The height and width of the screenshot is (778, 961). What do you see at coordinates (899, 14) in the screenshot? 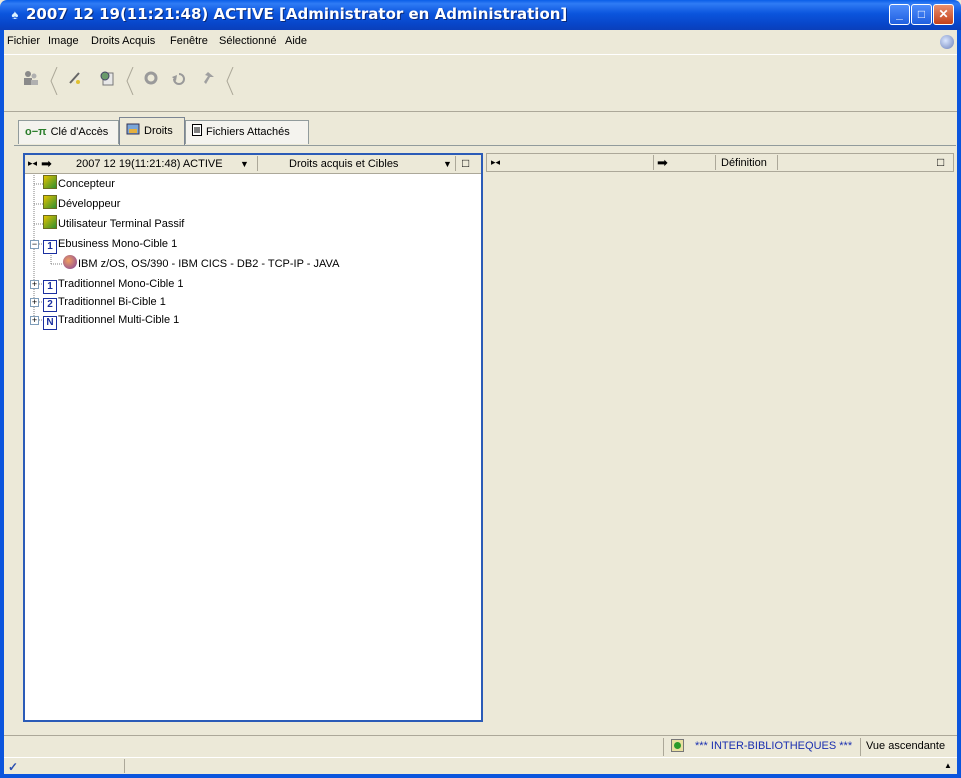
I see `minimize-button: _` at bounding box center [899, 14].